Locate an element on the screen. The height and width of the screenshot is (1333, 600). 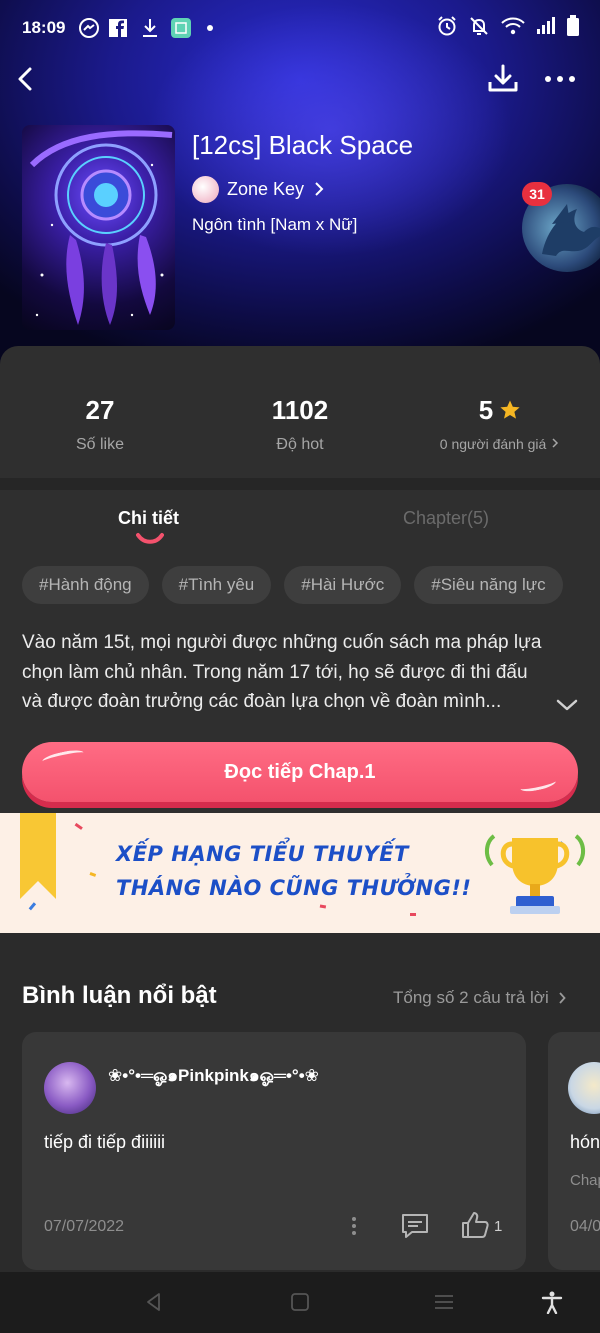
stat-hot-label: Độ hot is located at coordinates (300, 444).